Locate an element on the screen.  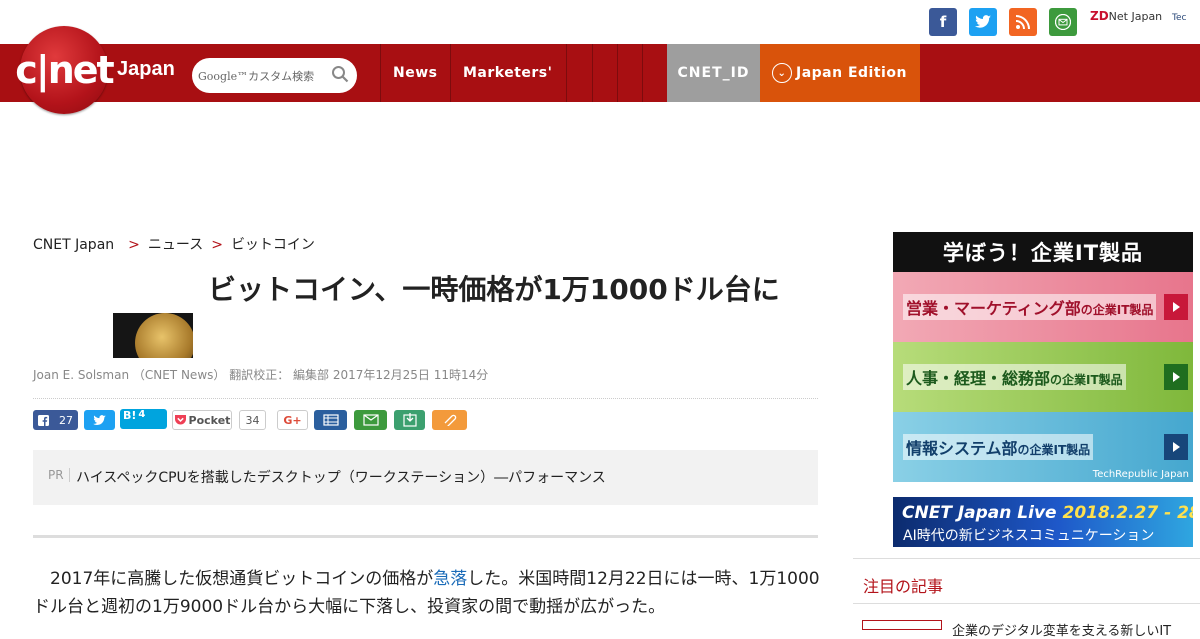
ad-title: 学ぼう！企業IT製品 is located at coordinates (1043, 252).